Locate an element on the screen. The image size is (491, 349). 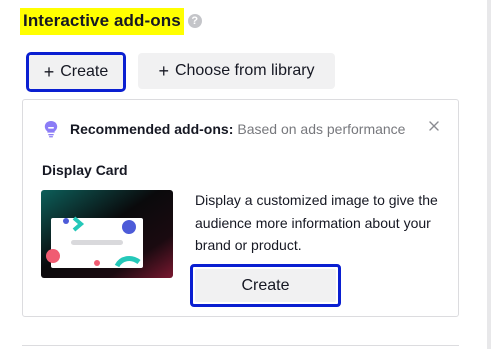
question-circle-icon: ? is located at coordinates (194, 21).